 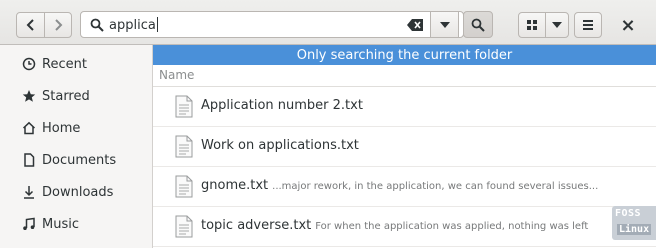 I want to click on close-button: ×, so click(x=628, y=25).